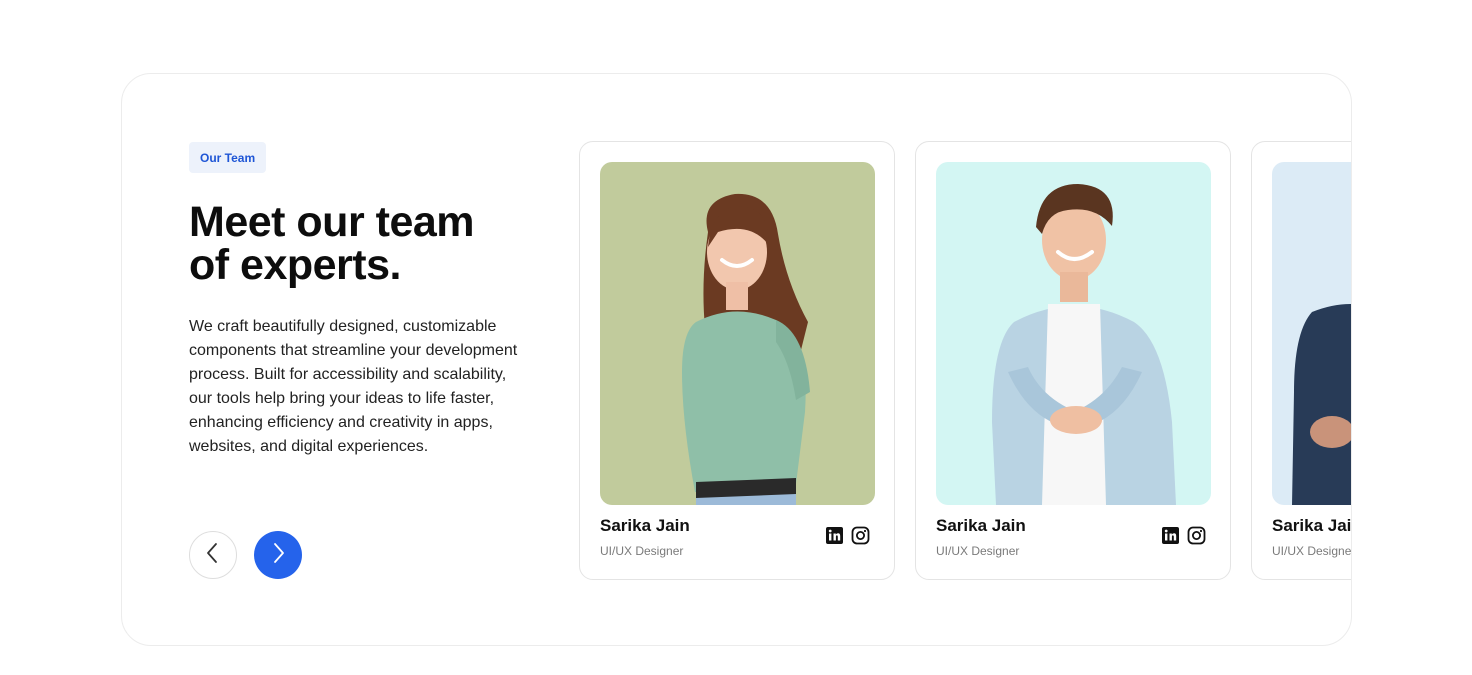  I want to click on carousel-prev-button, so click(213, 555).